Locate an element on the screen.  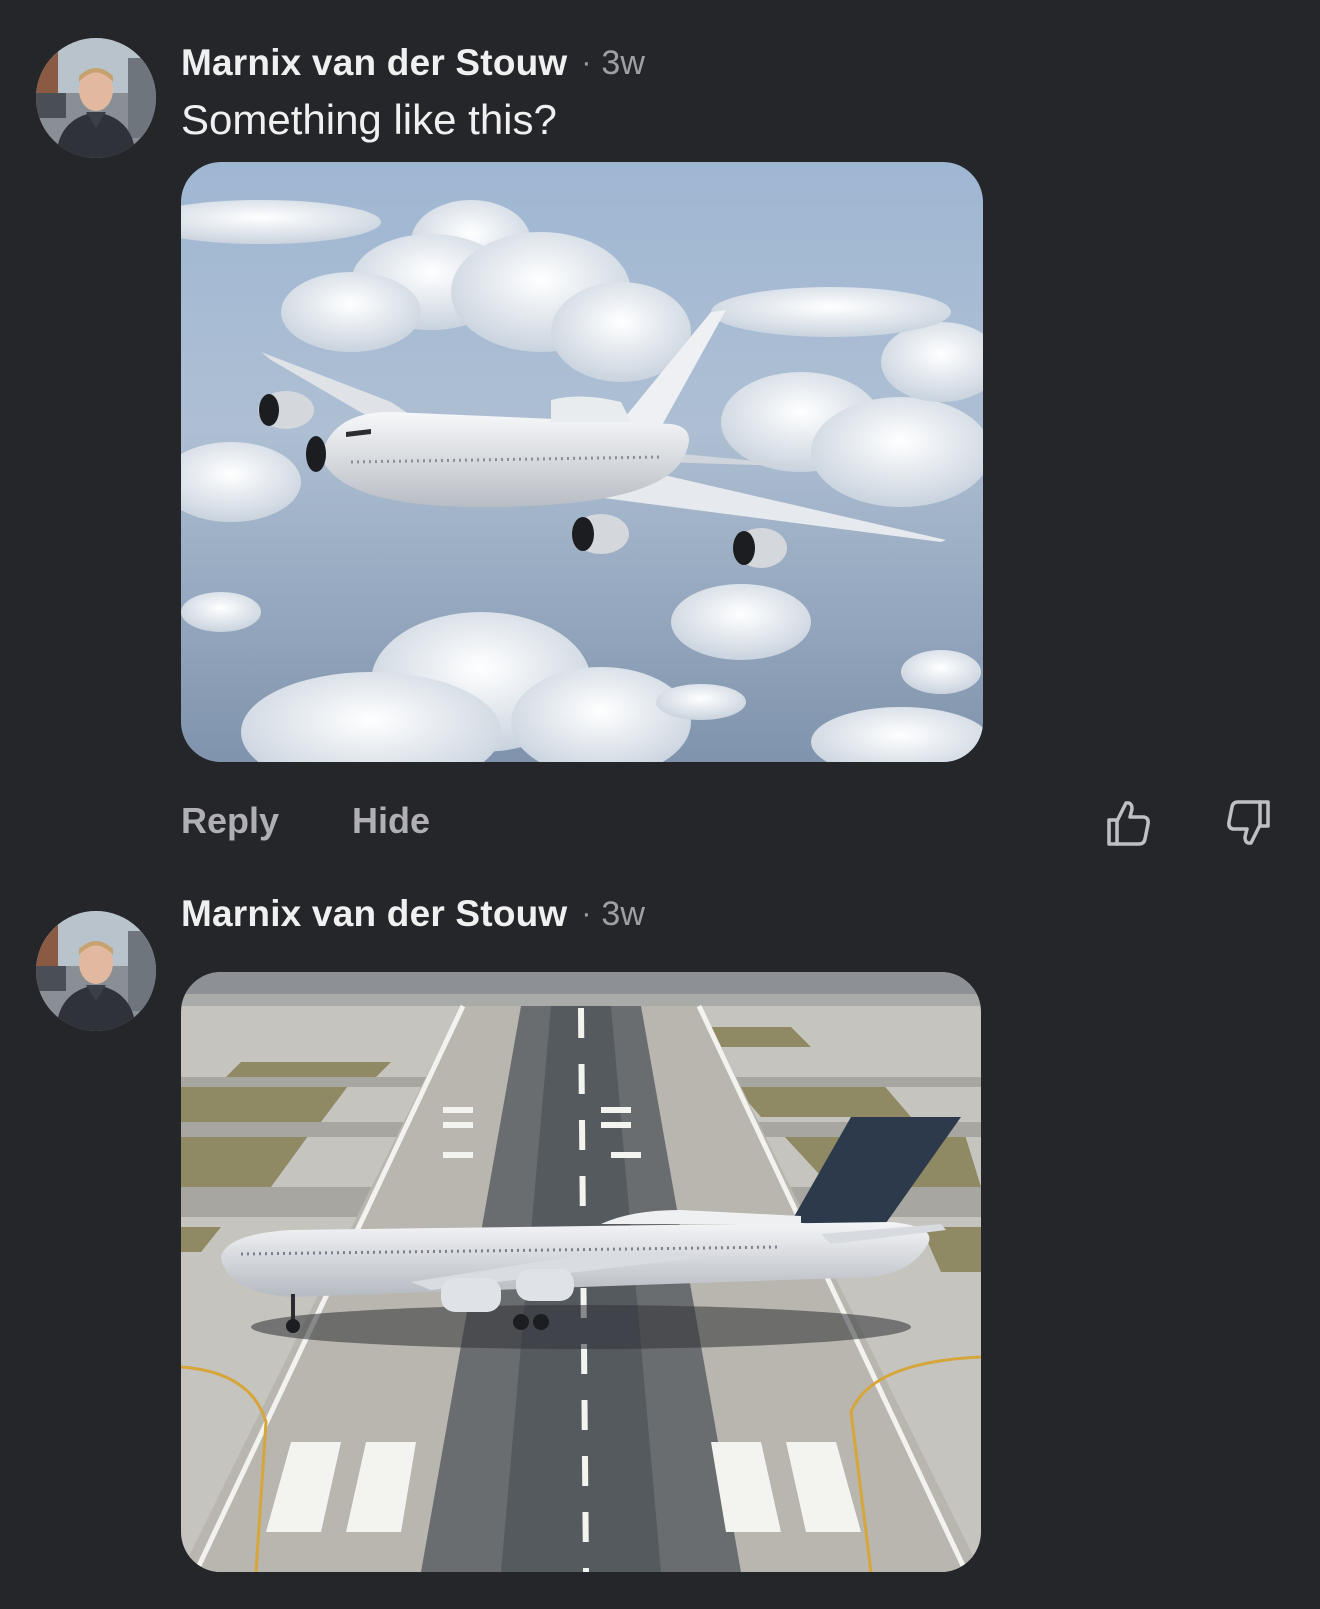
thumbs-up-icon is located at coordinates (1128, 823).